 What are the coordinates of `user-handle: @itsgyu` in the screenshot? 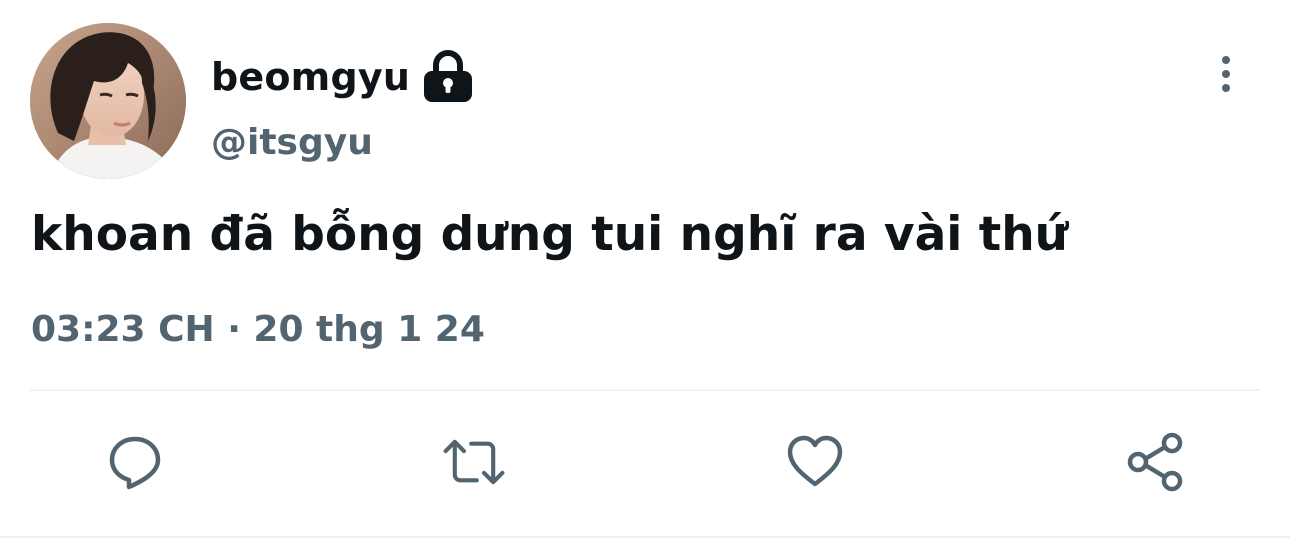 It's located at (292, 143).